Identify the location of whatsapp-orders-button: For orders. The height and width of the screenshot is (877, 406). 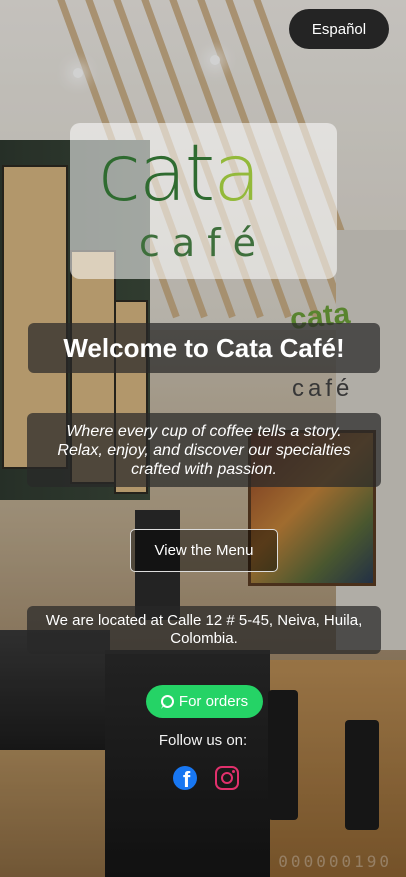
(204, 701).